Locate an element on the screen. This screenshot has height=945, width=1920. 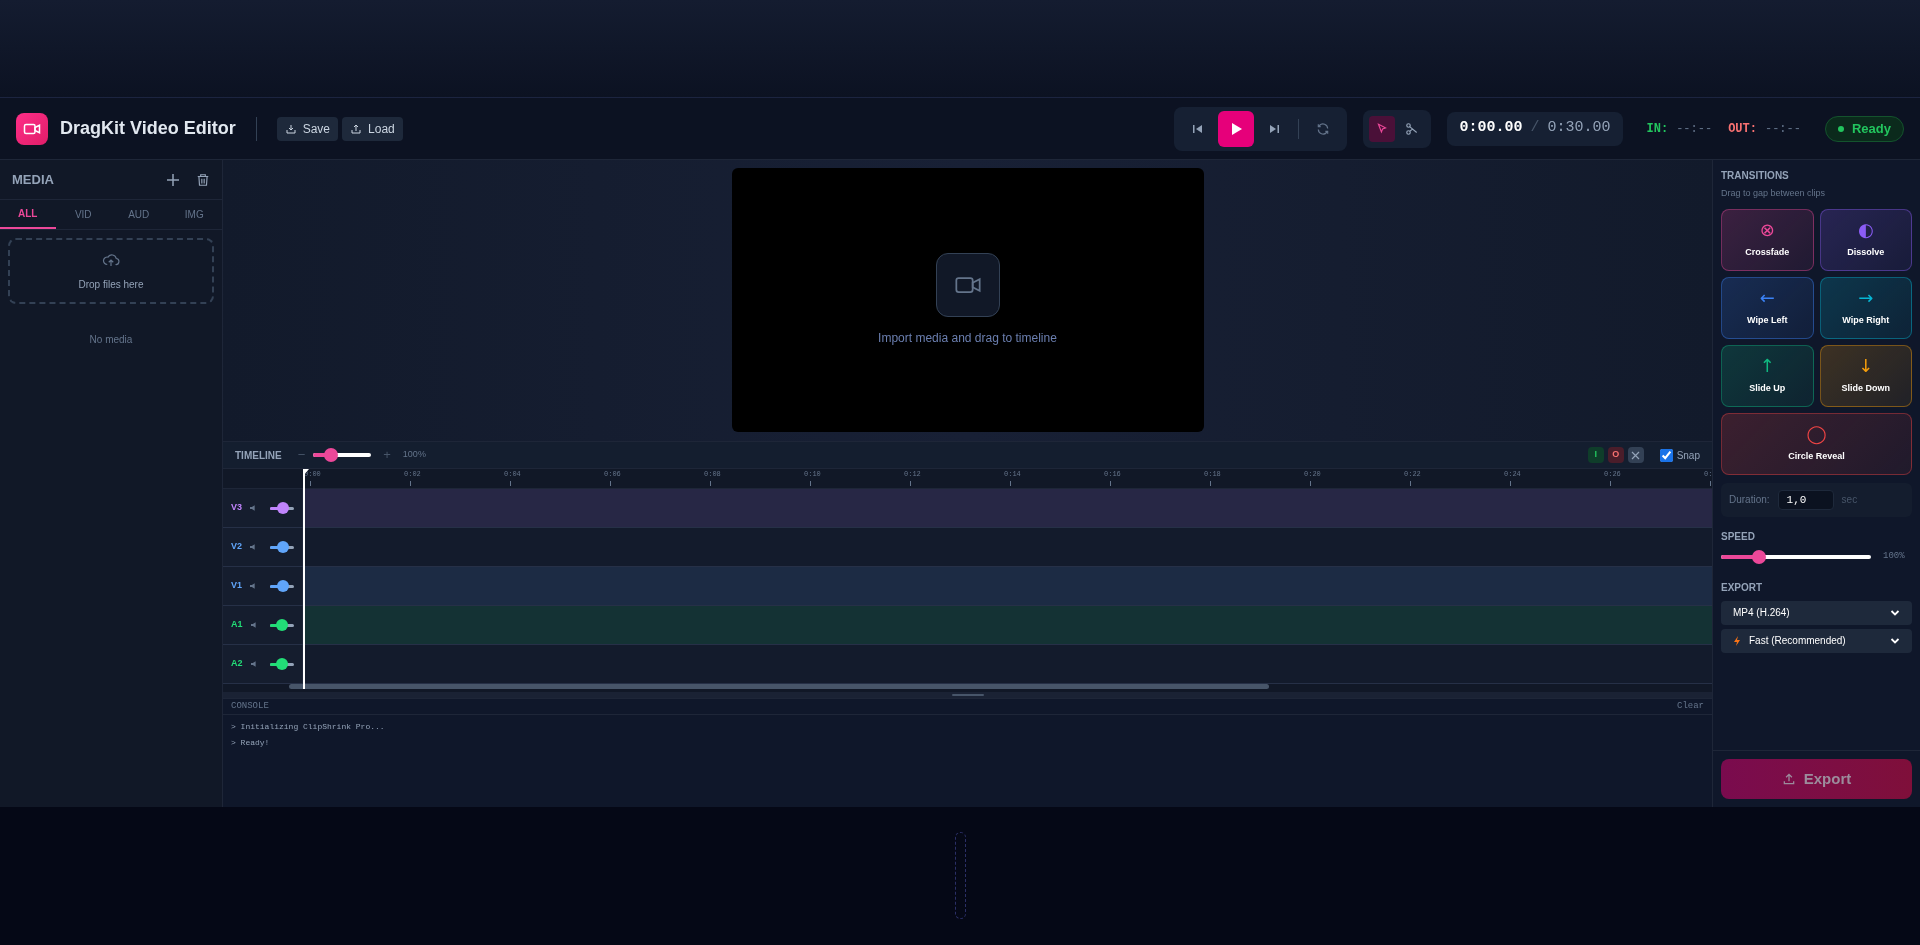
transition-label: Crossfade is located at coordinates (1767, 252).